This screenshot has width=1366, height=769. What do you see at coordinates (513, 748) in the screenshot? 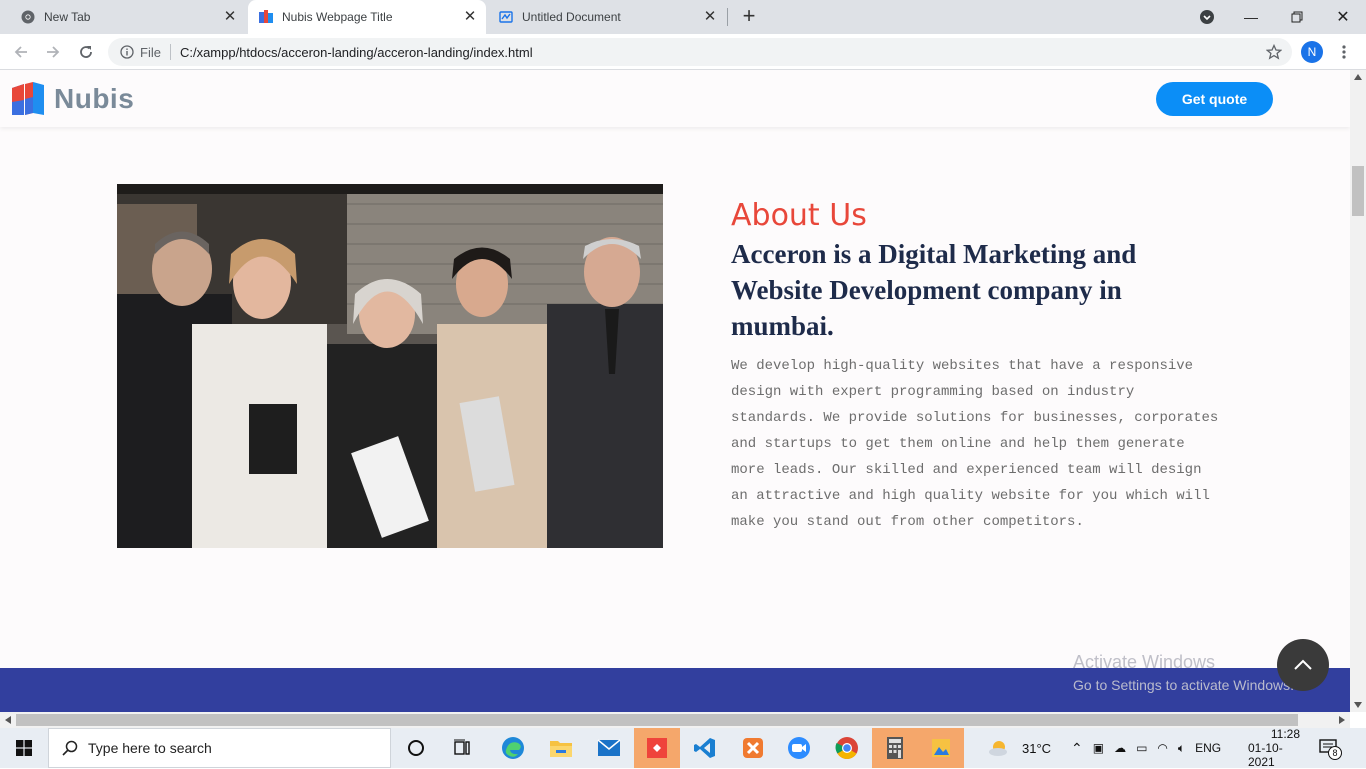
I see `edge-browser-icon` at bounding box center [513, 748].